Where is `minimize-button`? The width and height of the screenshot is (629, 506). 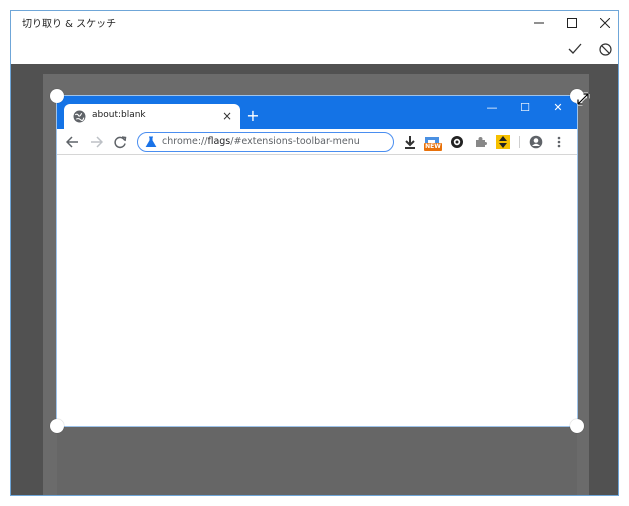 minimize-button is located at coordinates (538, 22).